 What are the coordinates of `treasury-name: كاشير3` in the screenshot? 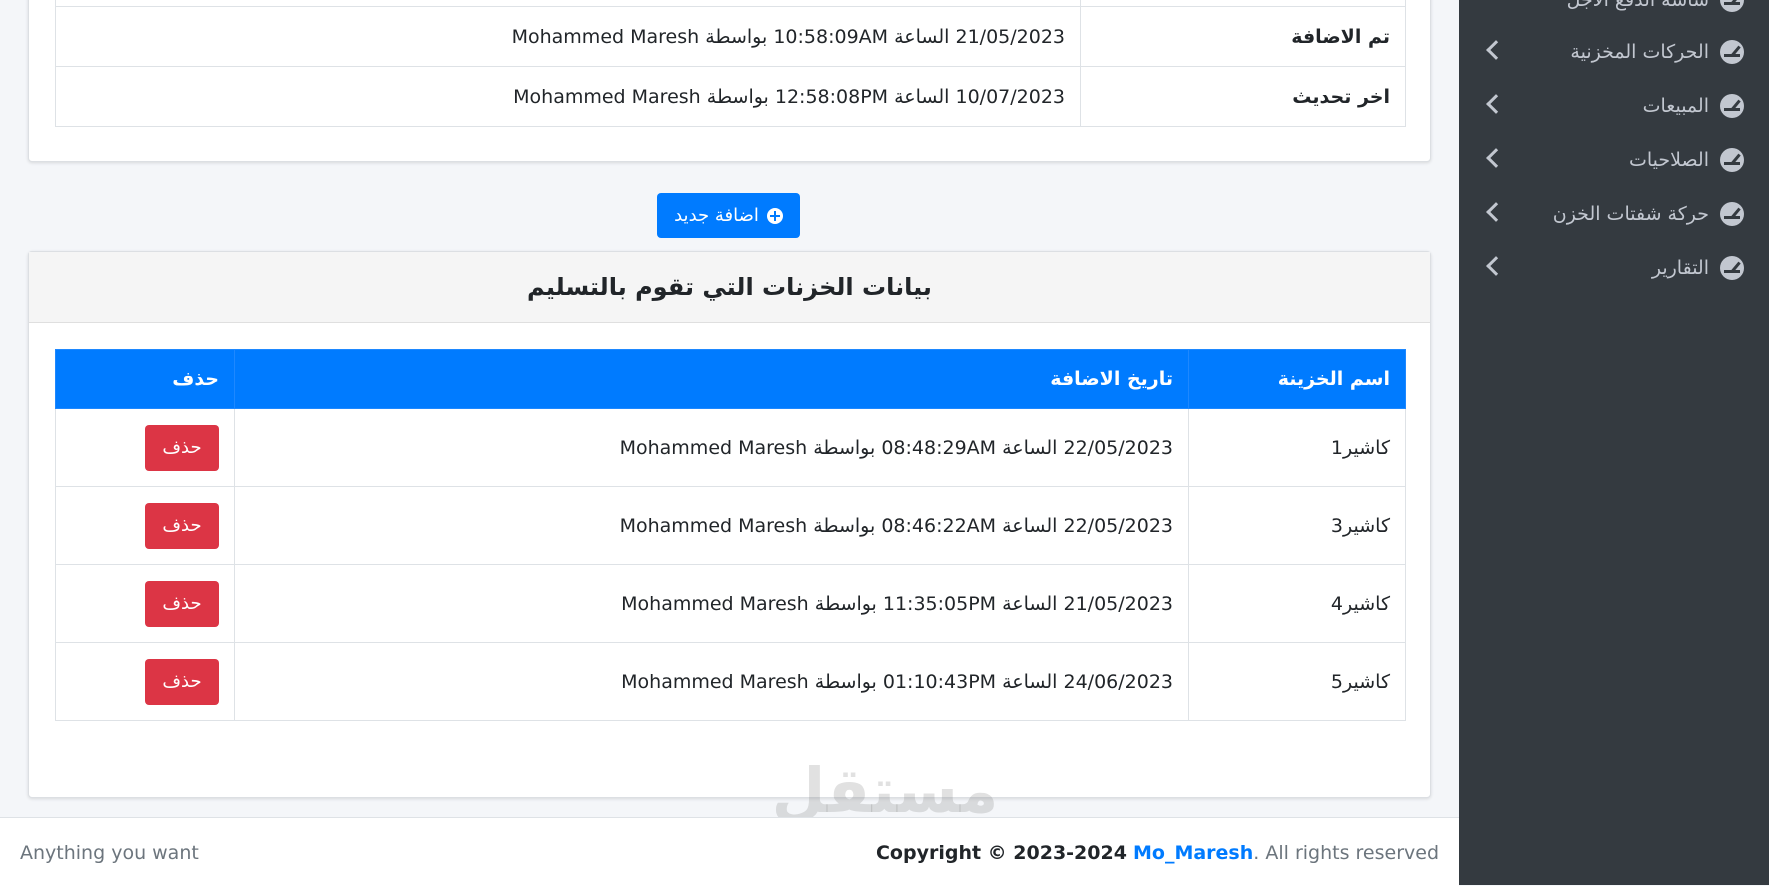 It's located at (1297, 525).